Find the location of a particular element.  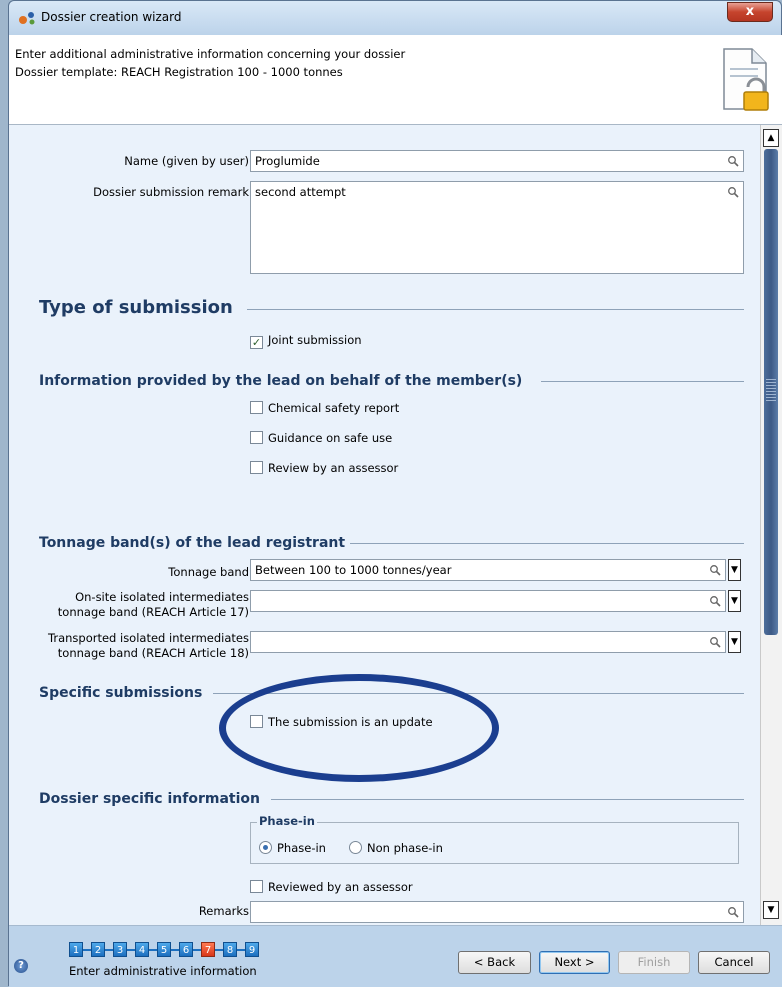

app-icon is located at coordinates (27, 18).